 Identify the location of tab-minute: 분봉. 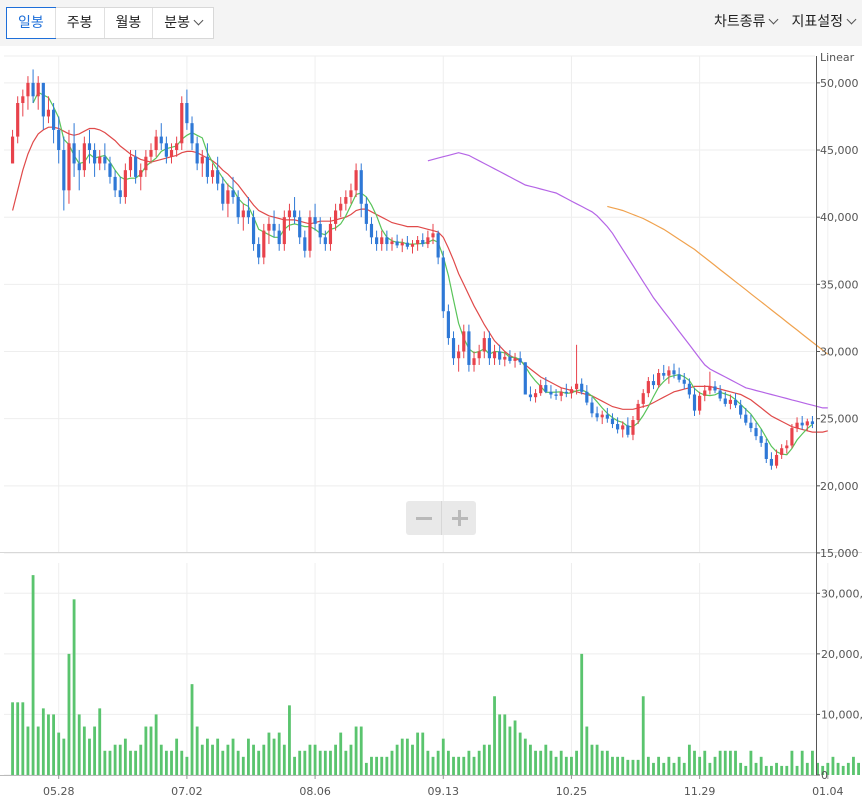
(182, 23).